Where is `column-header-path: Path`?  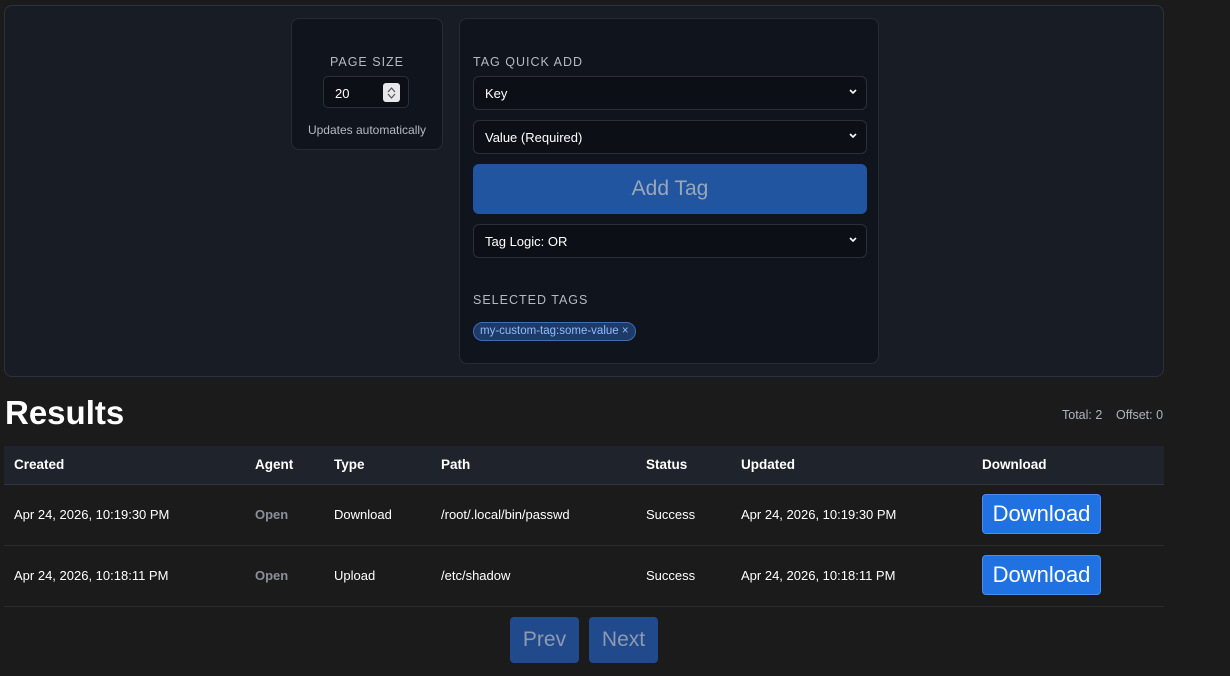
column-header-path: Path is located at coordinates (456, 464).